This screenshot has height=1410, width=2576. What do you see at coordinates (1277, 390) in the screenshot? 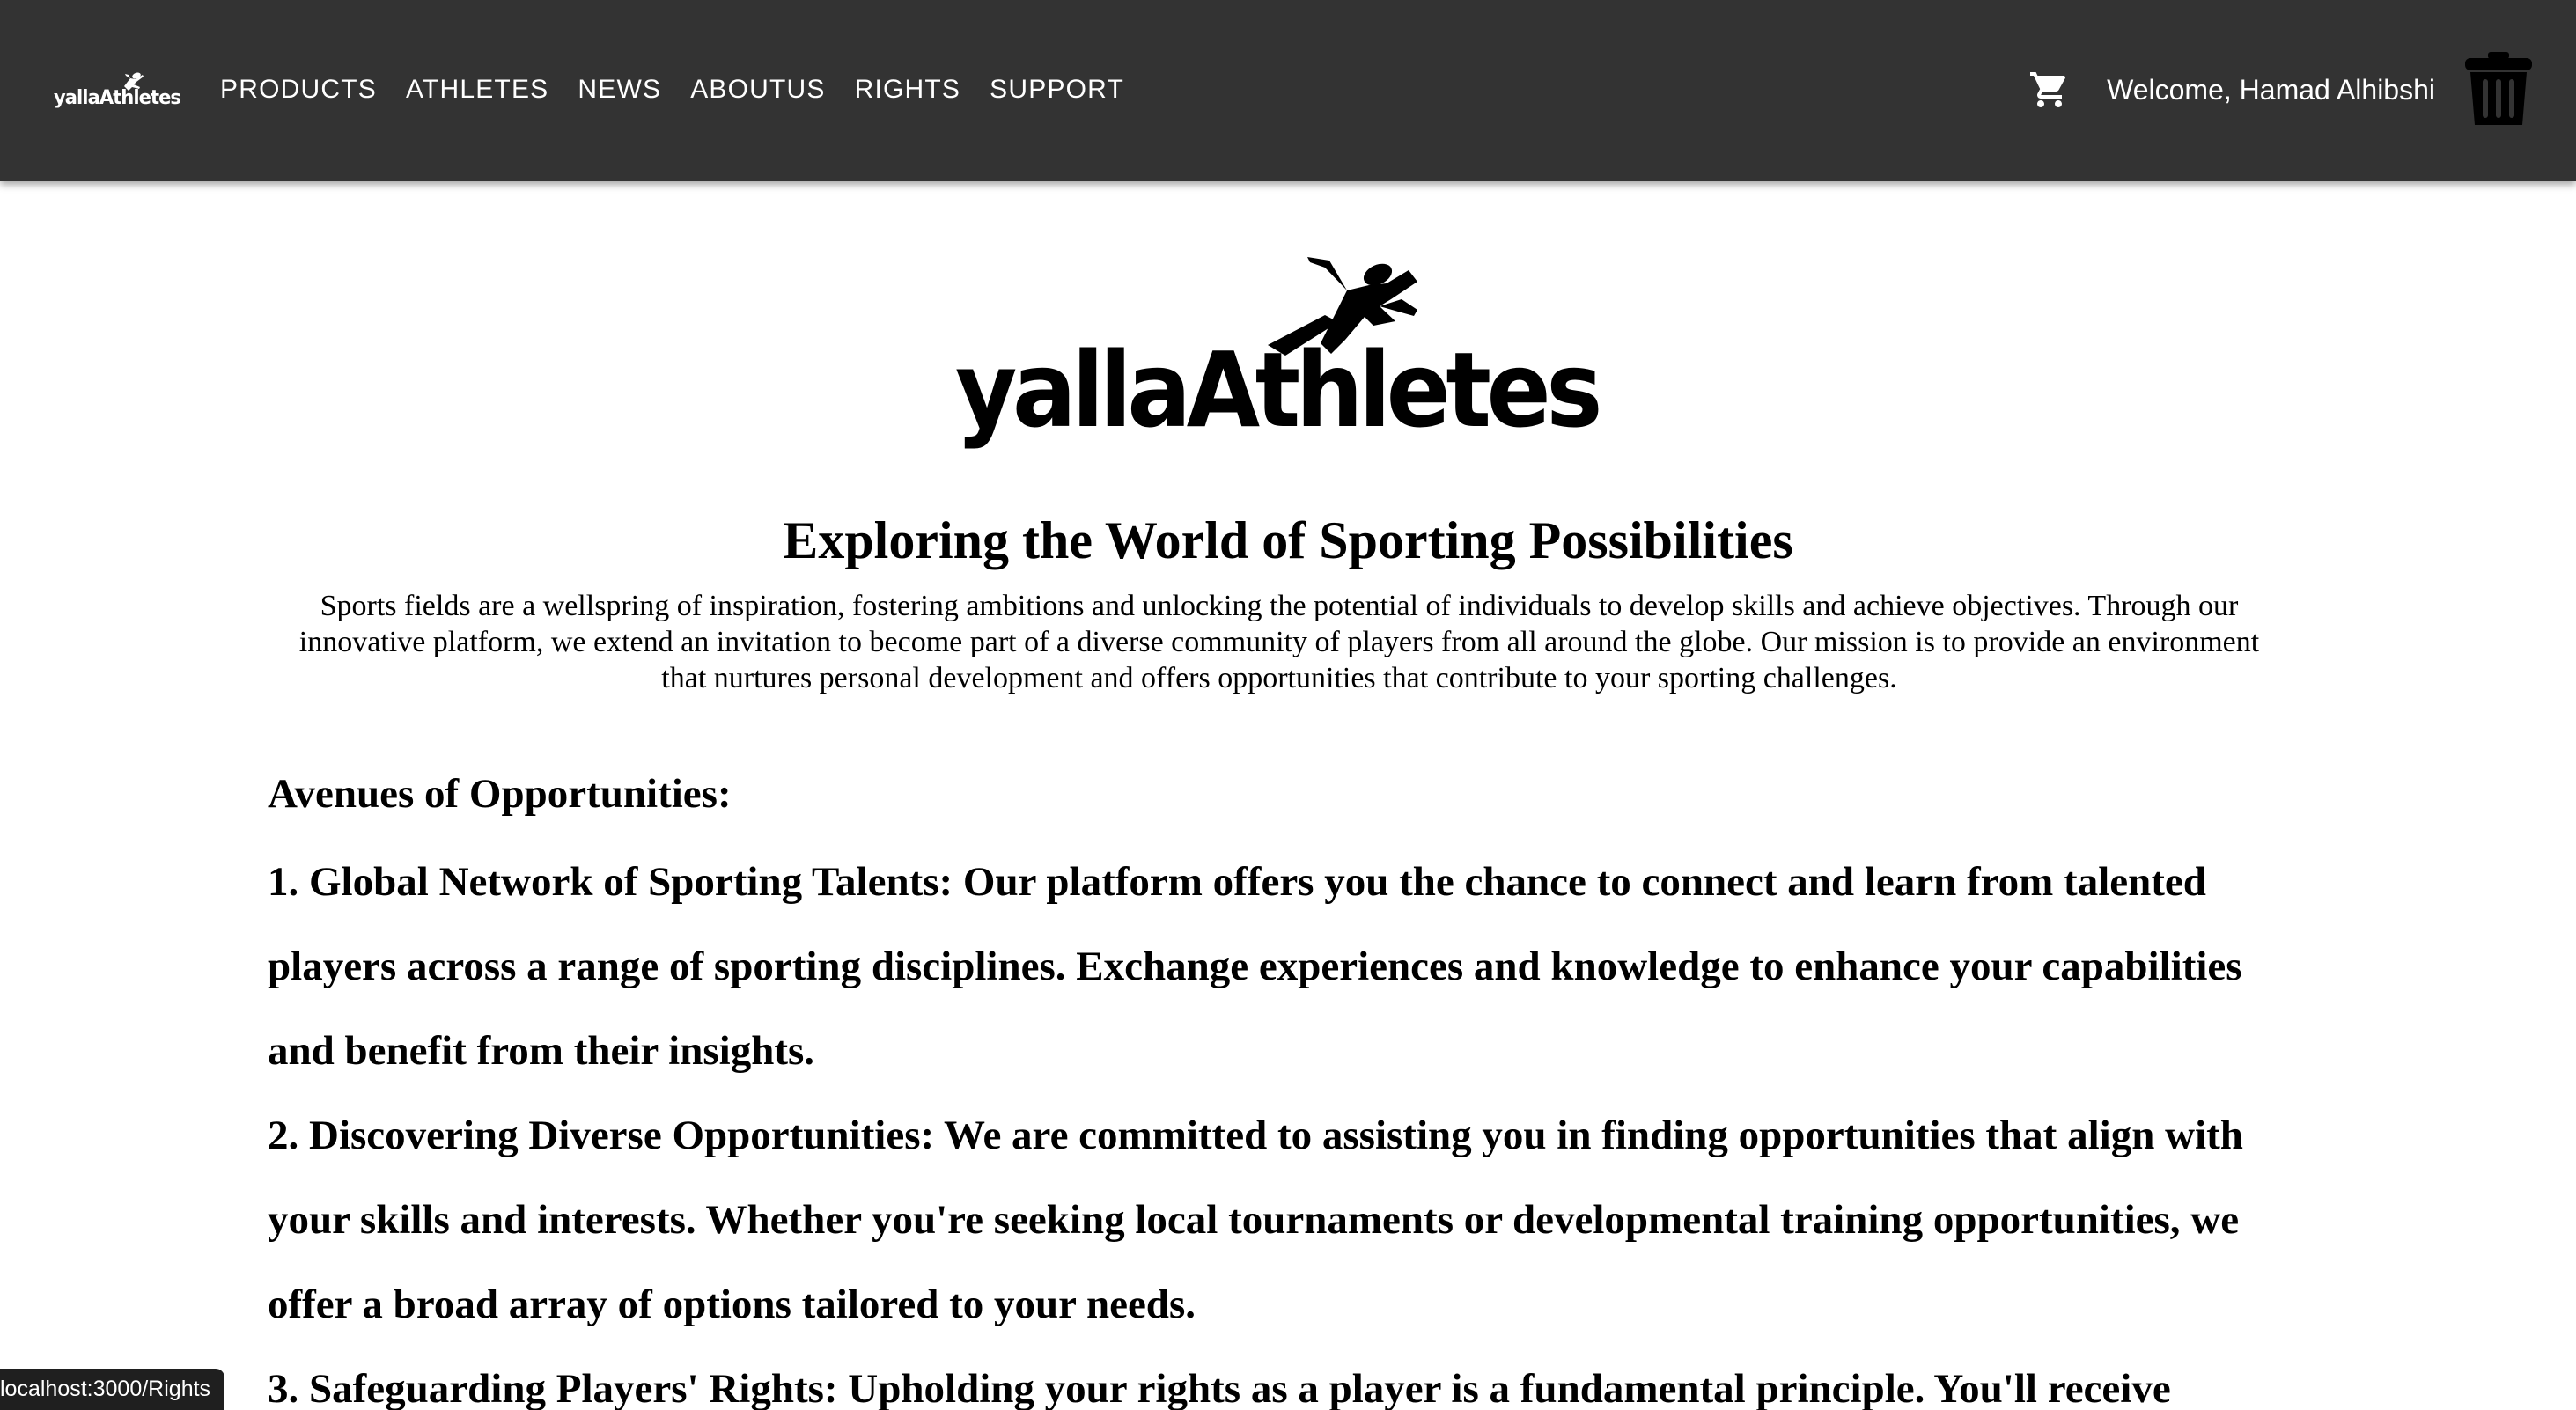
I see `hero-logo-text: yallaAthletes` at bounding box center [1277, 390].